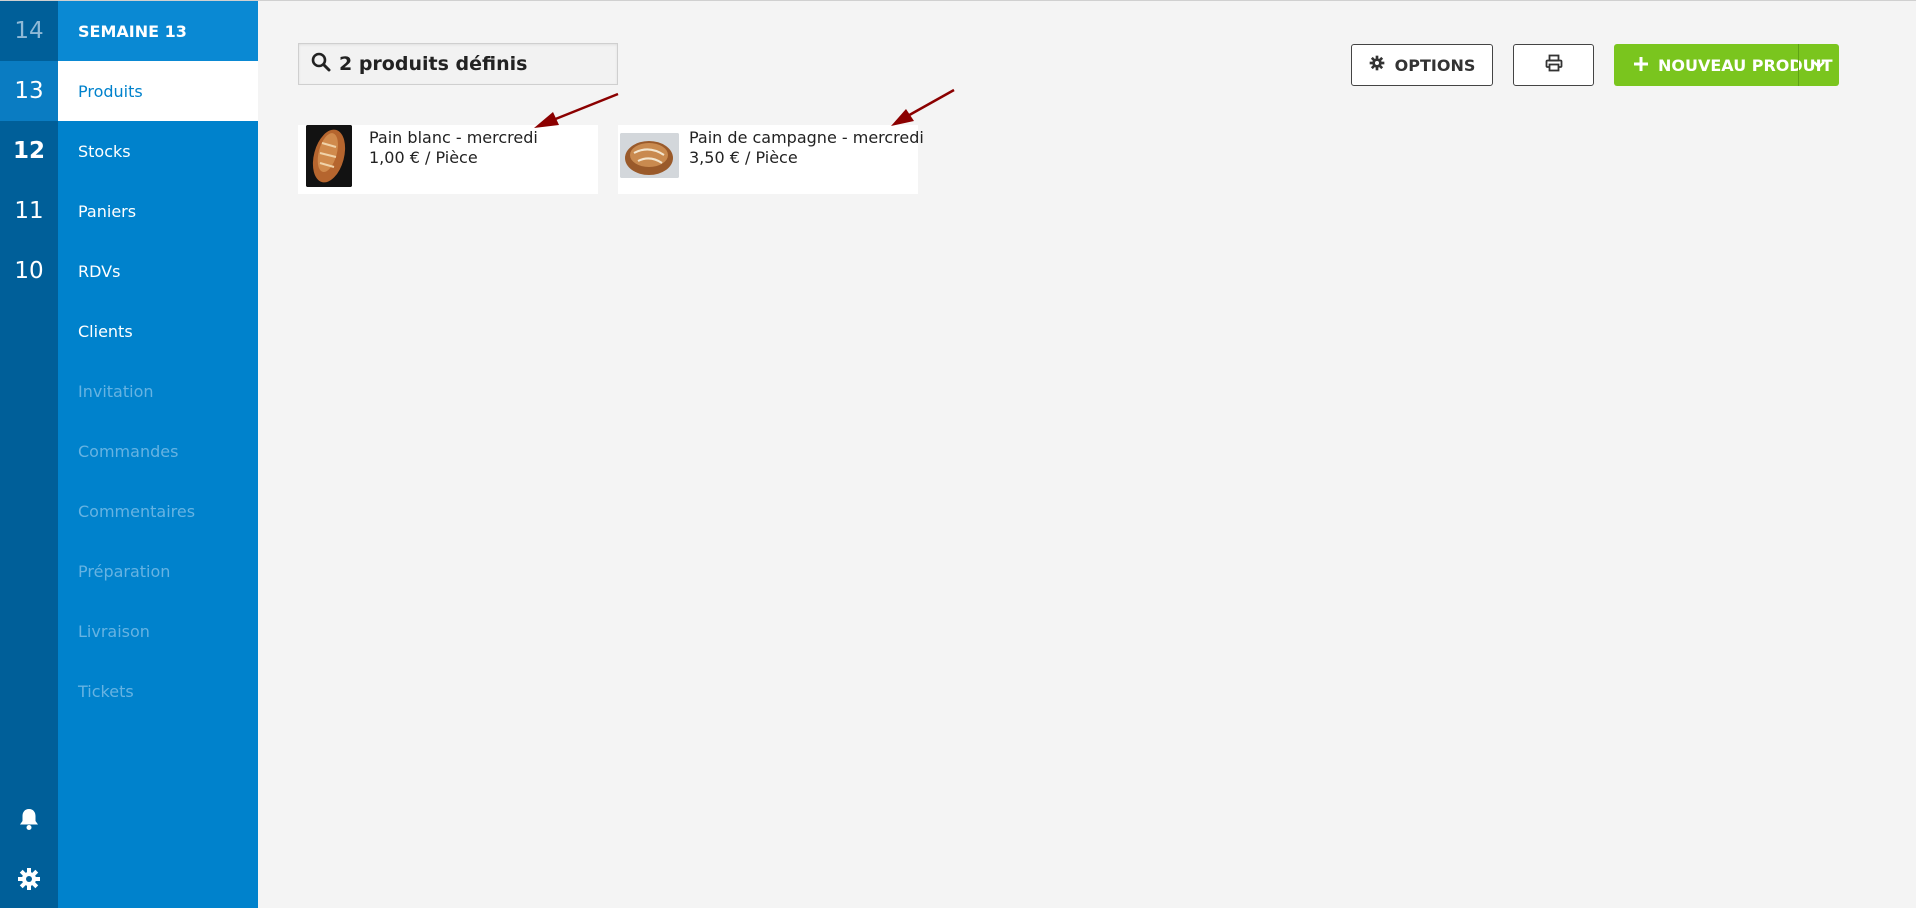 This screenshot has width=1916, height=908. What do you see at coordinates (29, 271) in the screenshot?
I see `week-10: 10` at bounding box center [29, 271].